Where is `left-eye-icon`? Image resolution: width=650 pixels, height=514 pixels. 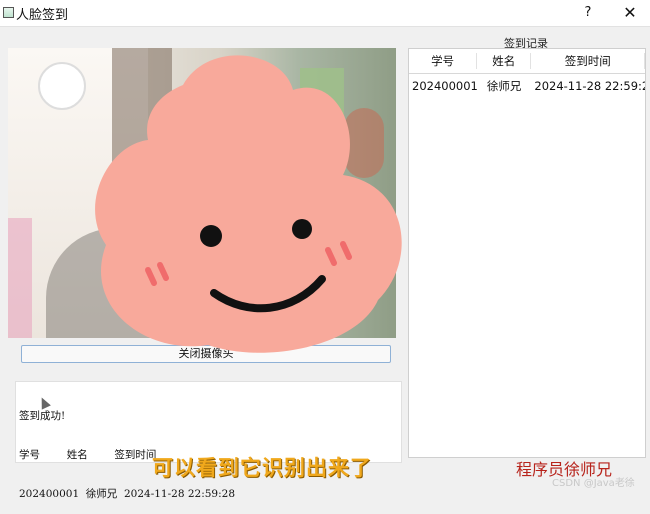 left-eye-icon is located at coordinates (211, 236).